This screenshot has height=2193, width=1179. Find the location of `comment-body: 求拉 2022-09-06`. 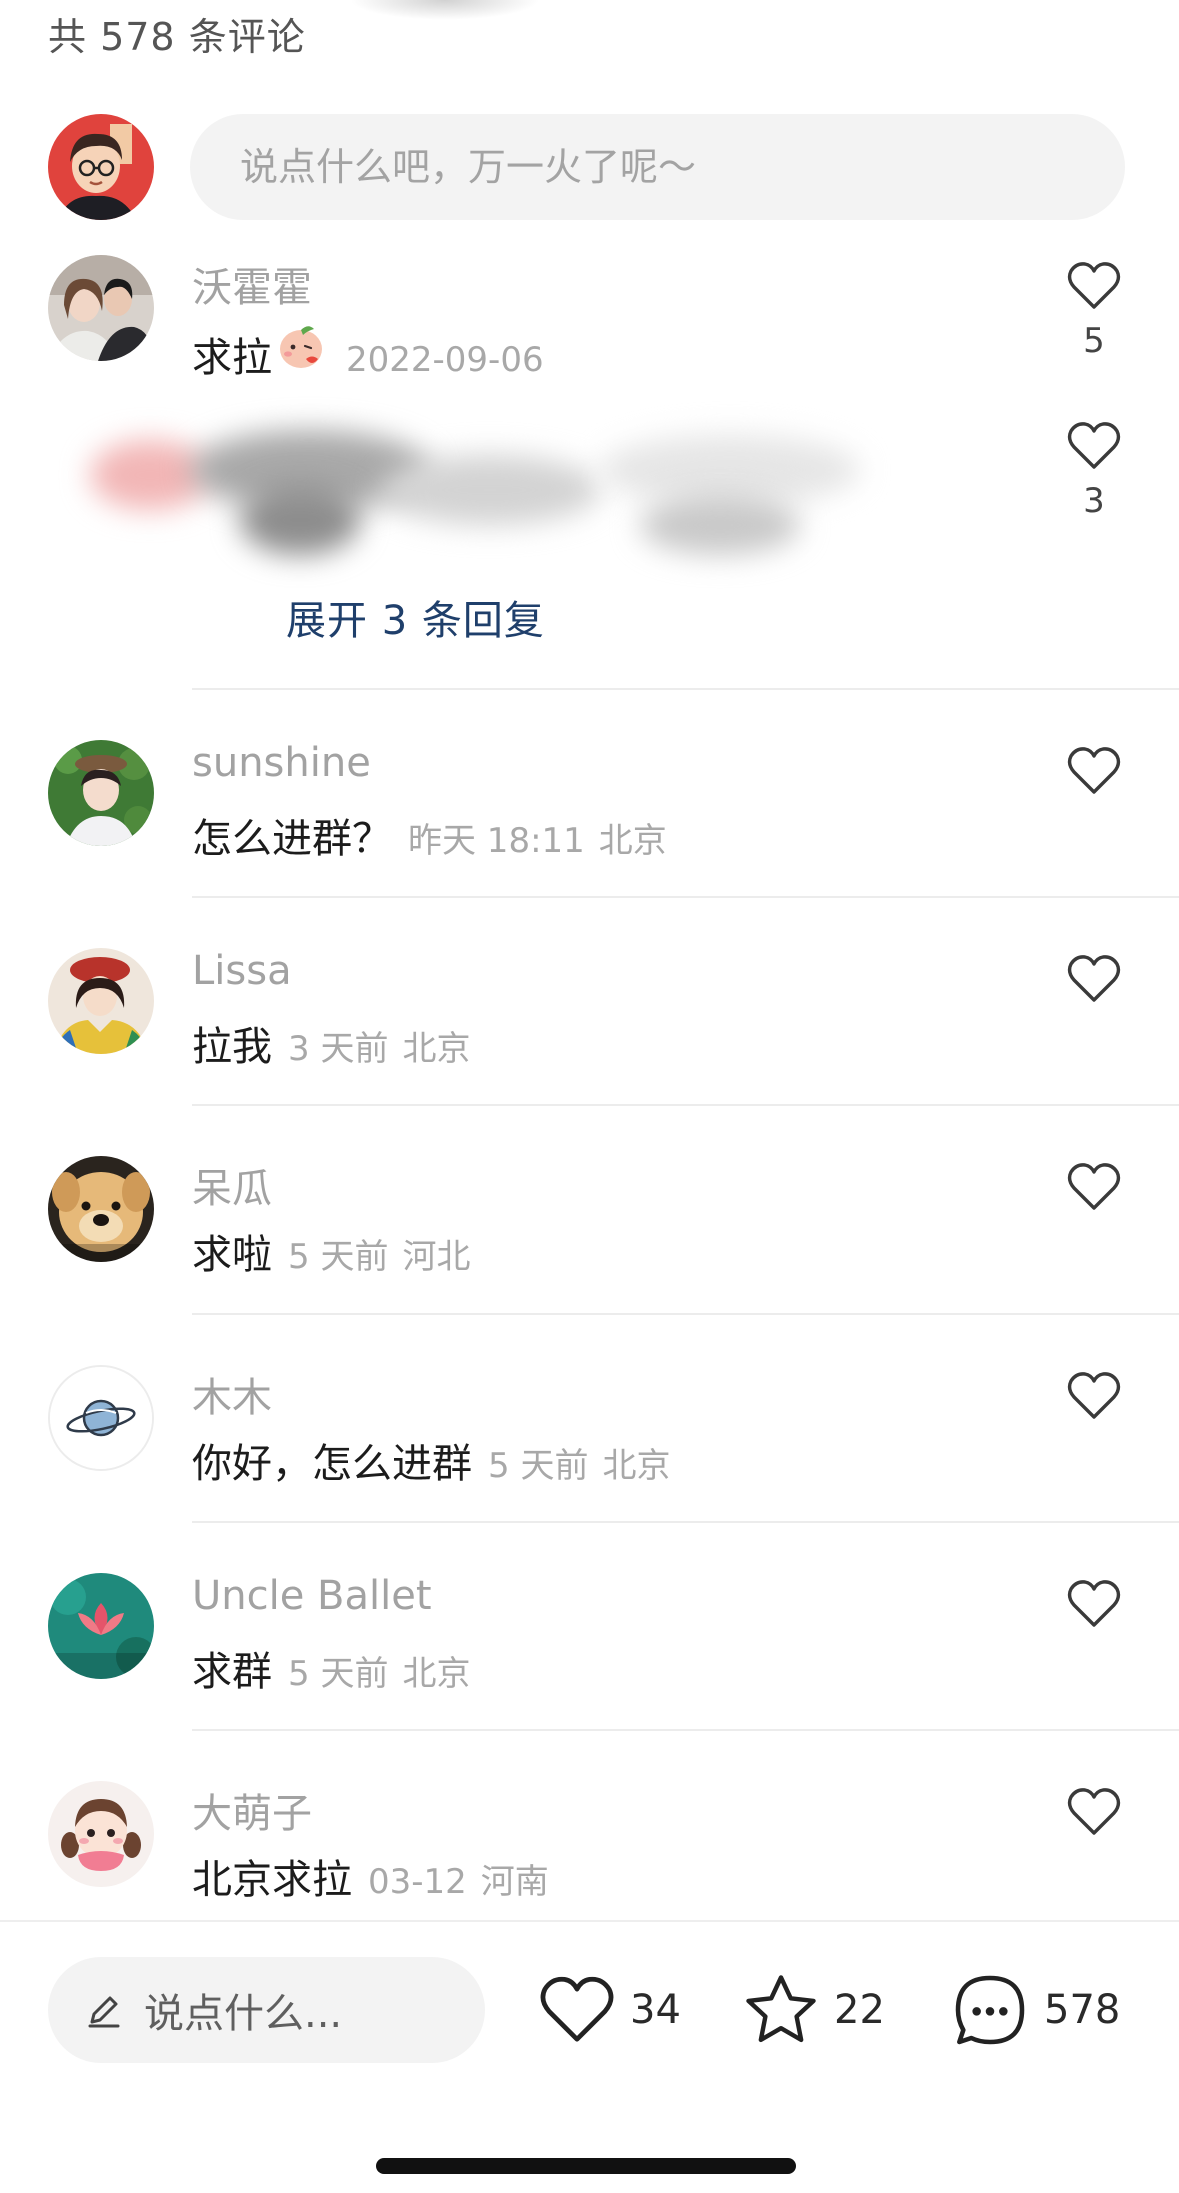

comment-body: 求拉 2022-09-06 is located at coordinates (368, 352).